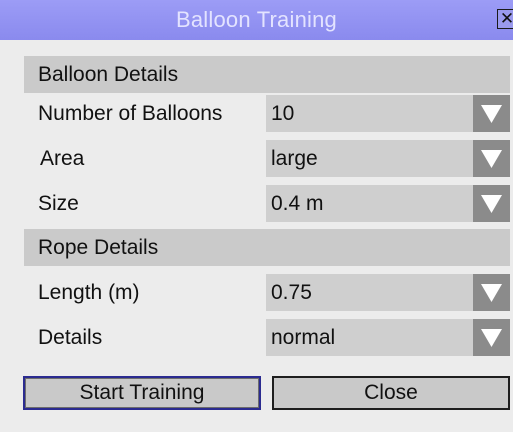 This screenshot has width=513, height=432. I want to click on size-select: 0.4 m, so click(388, 203).